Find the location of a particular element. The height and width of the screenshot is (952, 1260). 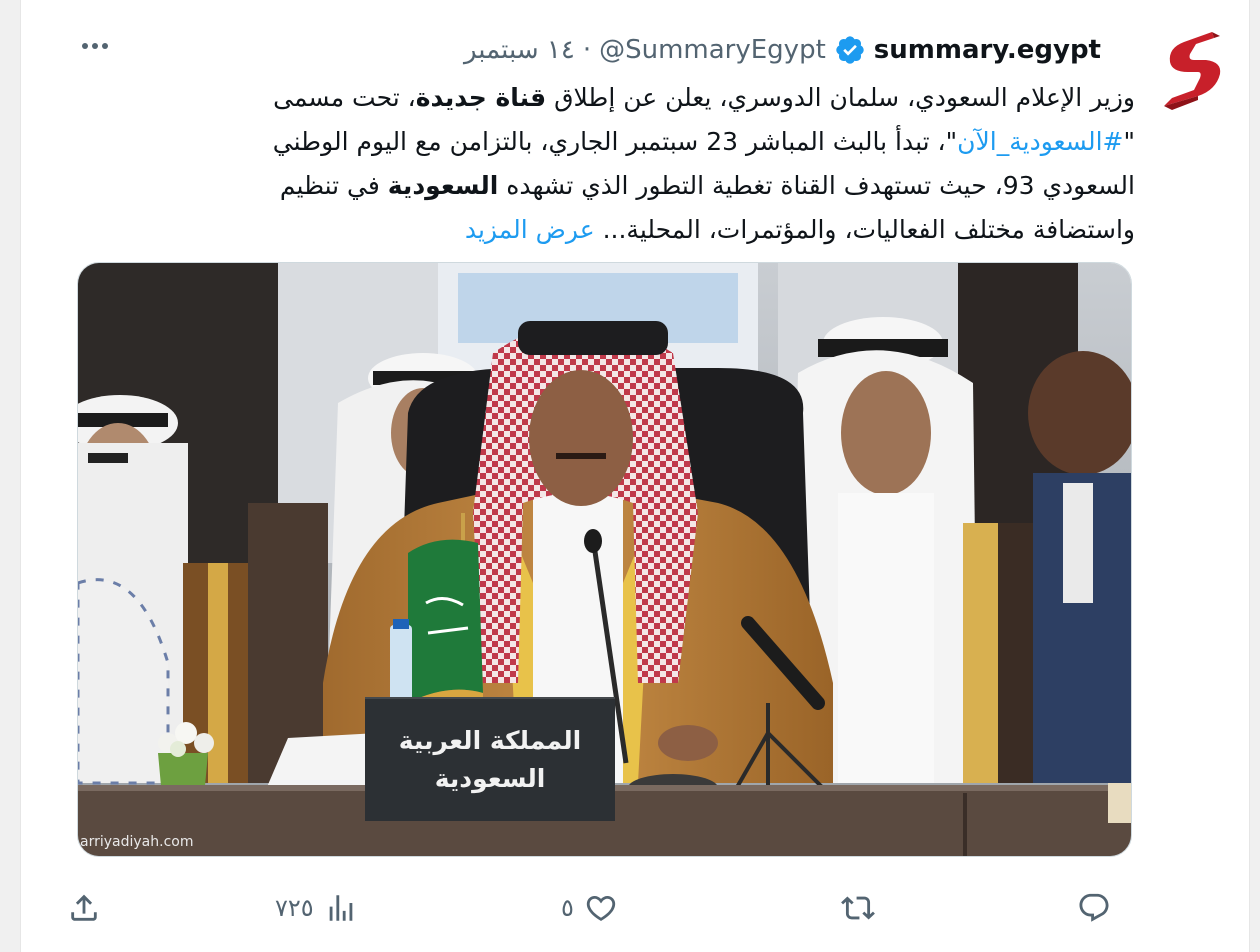

summary-egypt-logo-icon is located at coordinates (1192, 71).